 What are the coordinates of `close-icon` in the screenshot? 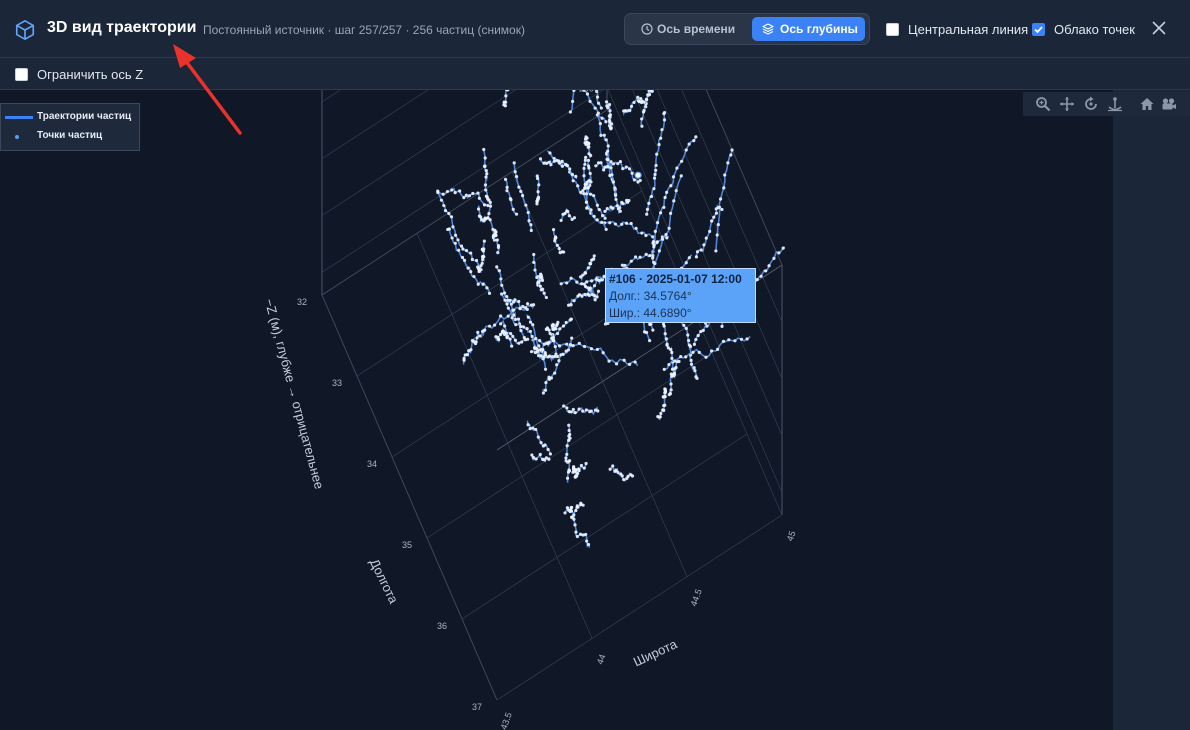 It's located at (1159, 28).